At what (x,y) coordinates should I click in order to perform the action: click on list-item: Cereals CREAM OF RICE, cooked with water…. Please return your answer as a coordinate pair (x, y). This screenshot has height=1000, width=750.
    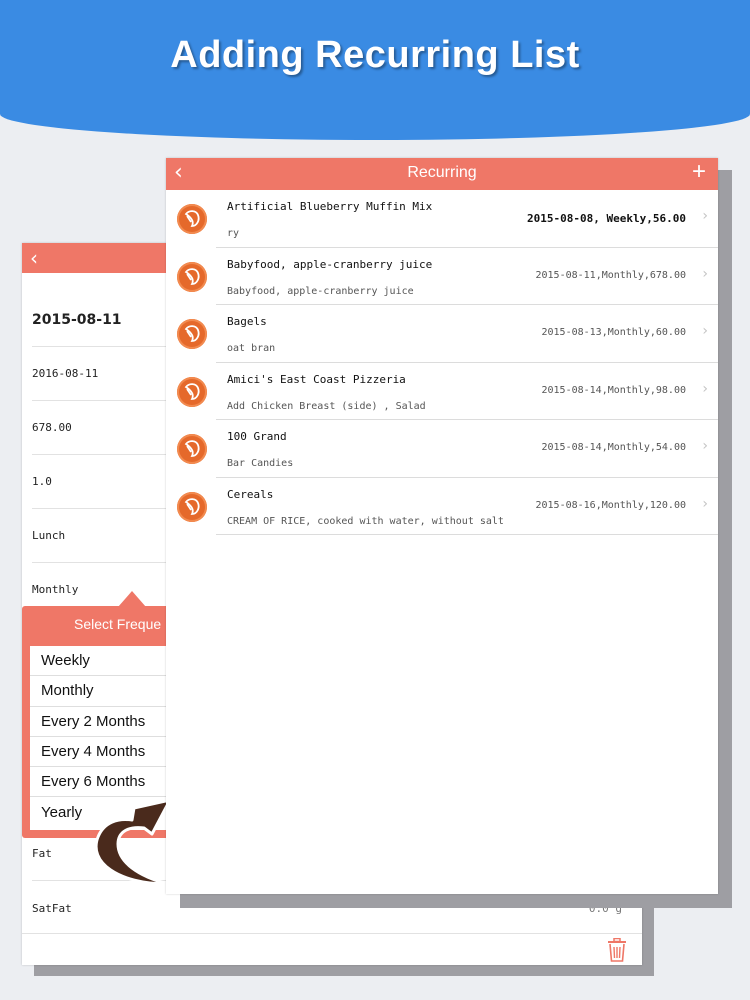
    Looking at the image, I should click on (442, 506).